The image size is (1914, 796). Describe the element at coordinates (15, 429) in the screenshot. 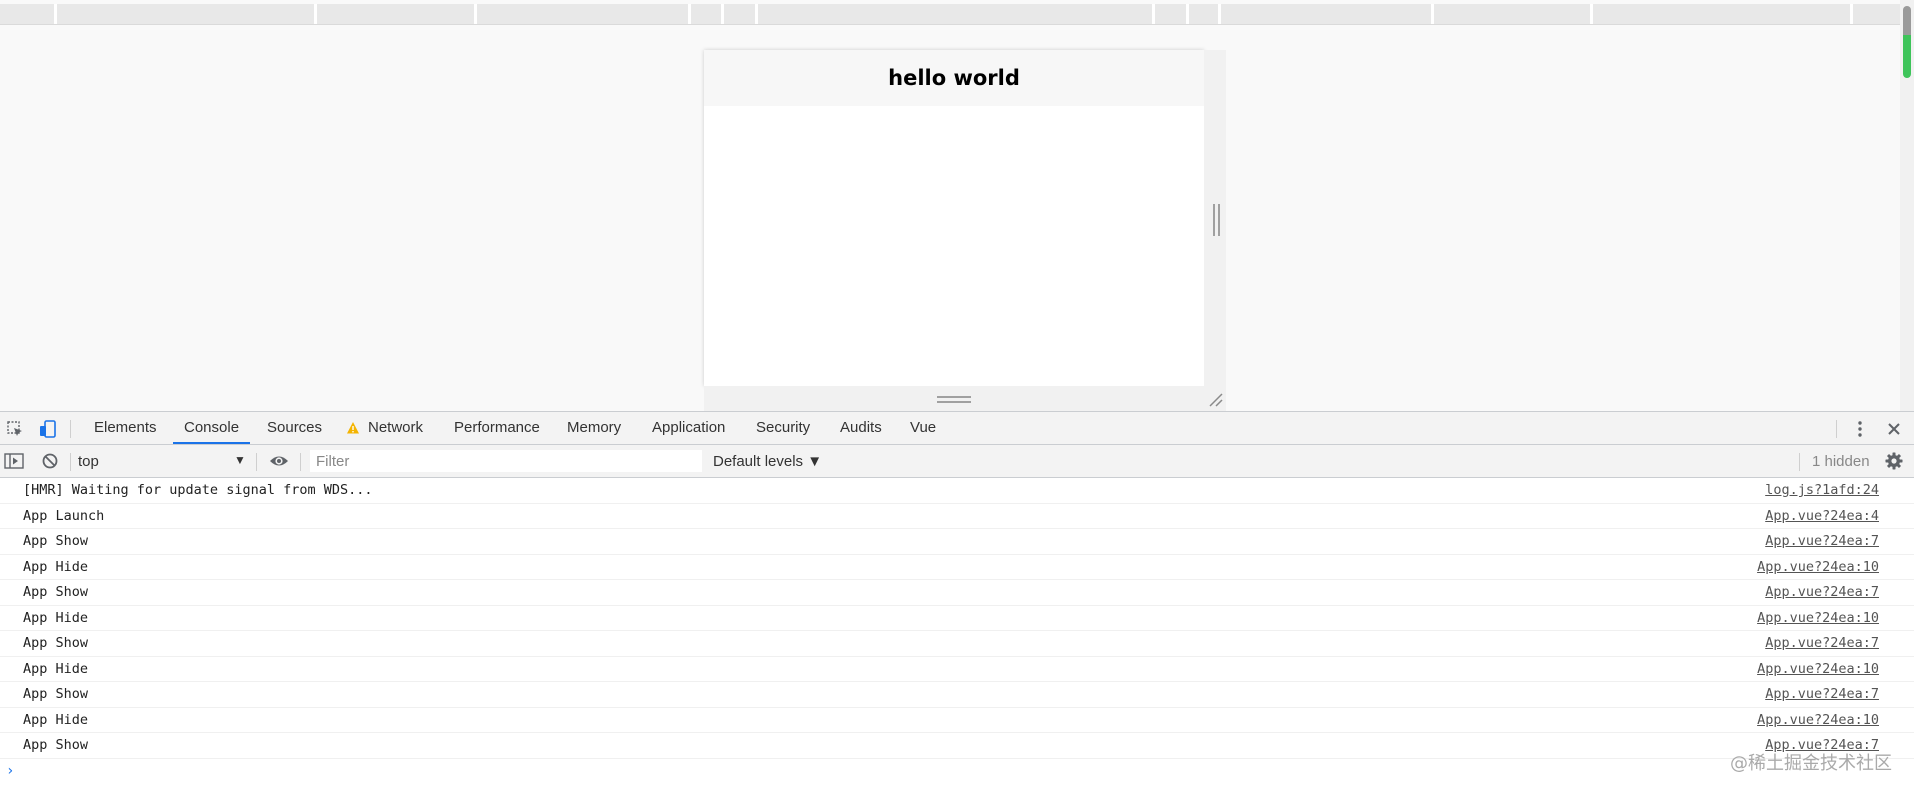

I see `inspect-icon` at that location.